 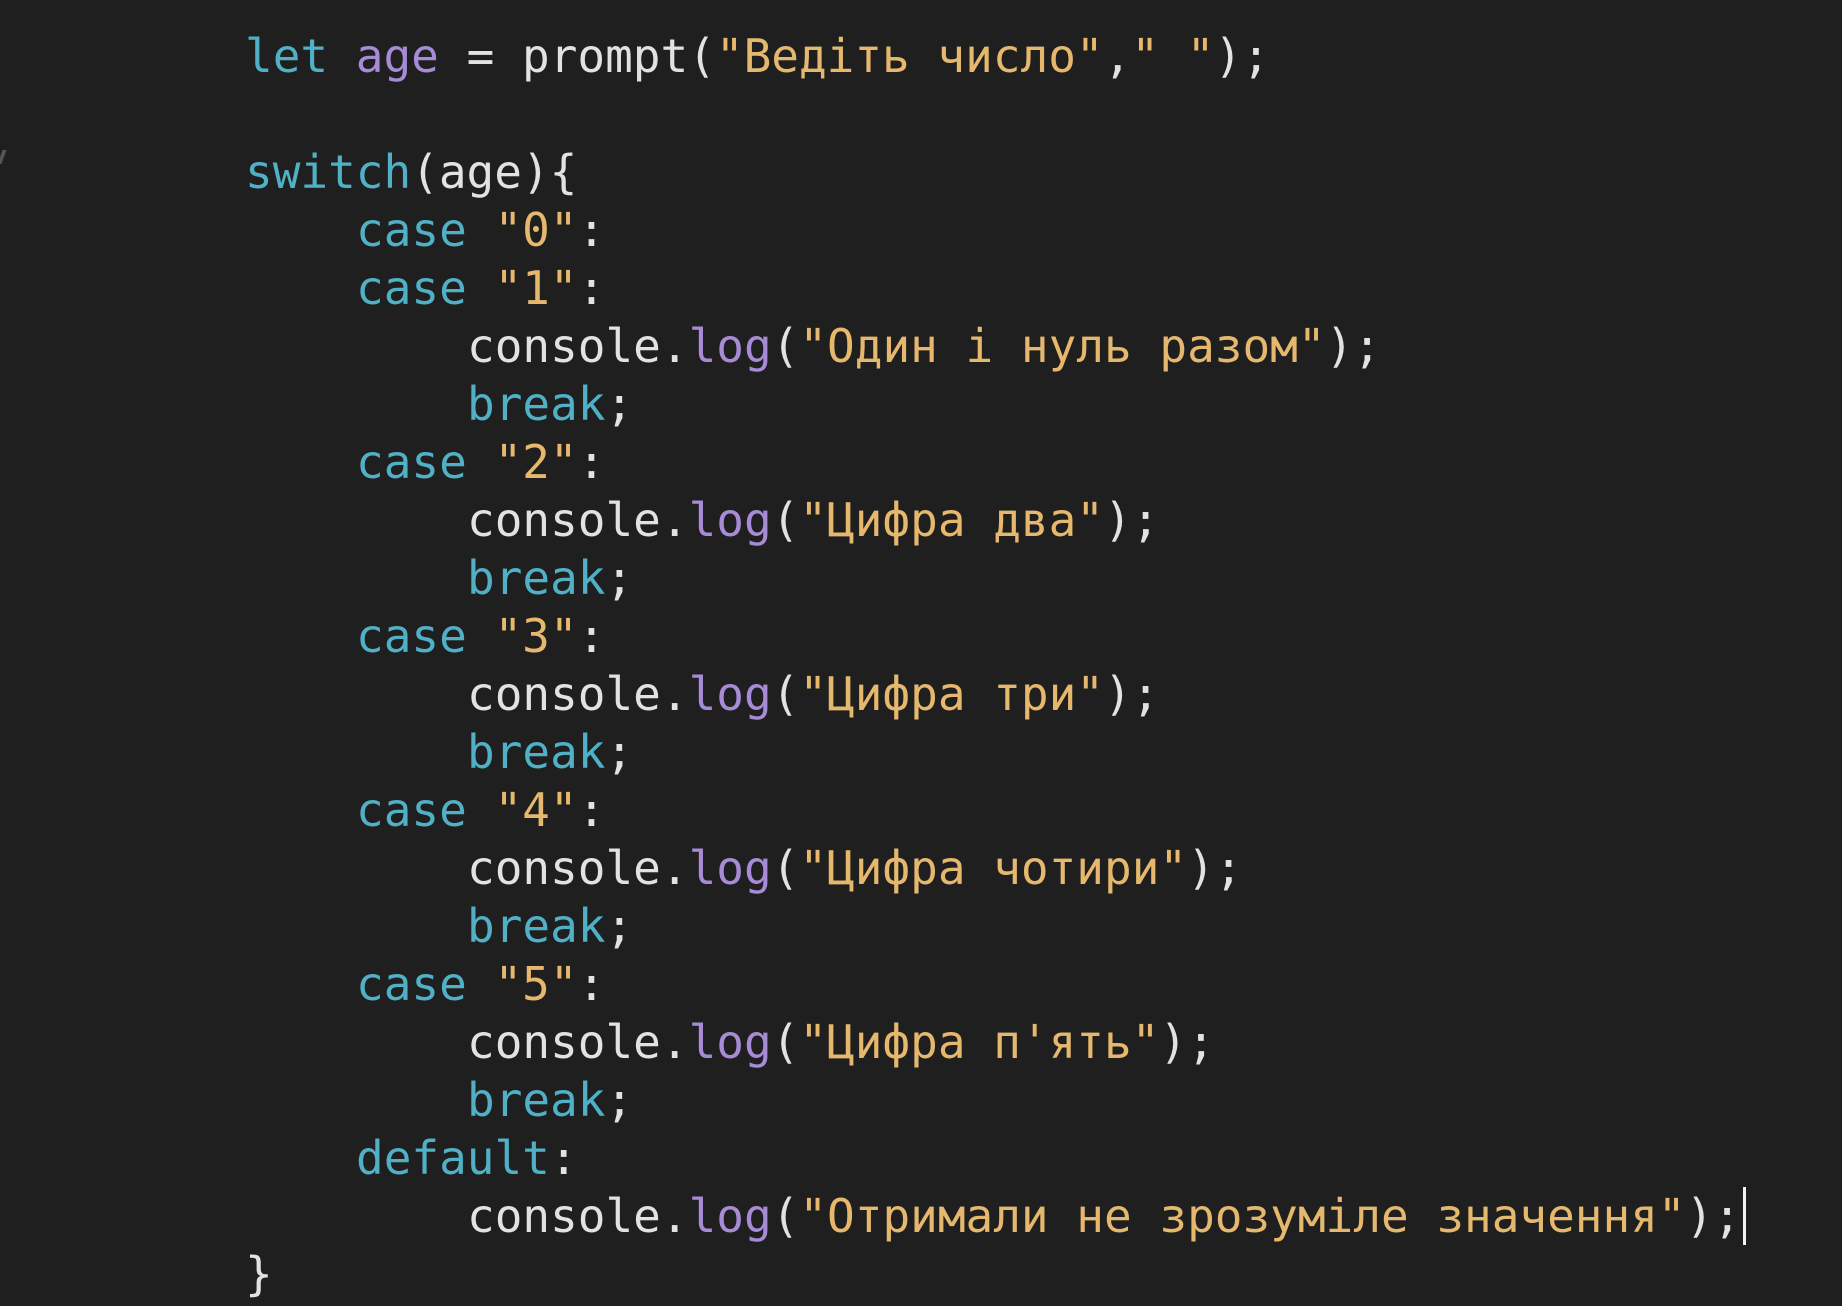 I want to click on code-line-case: case "0":, so click(x=480, y=230).